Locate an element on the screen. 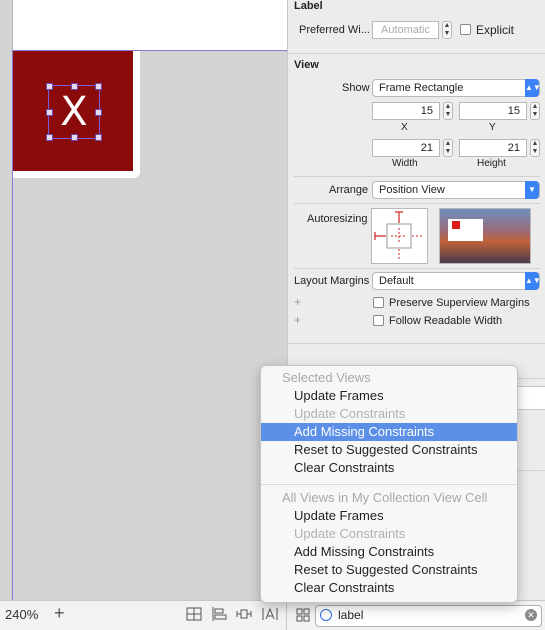 The width and height of the screenshot is (545, 630). x-field: 15 is located at coordinates (406, 111).